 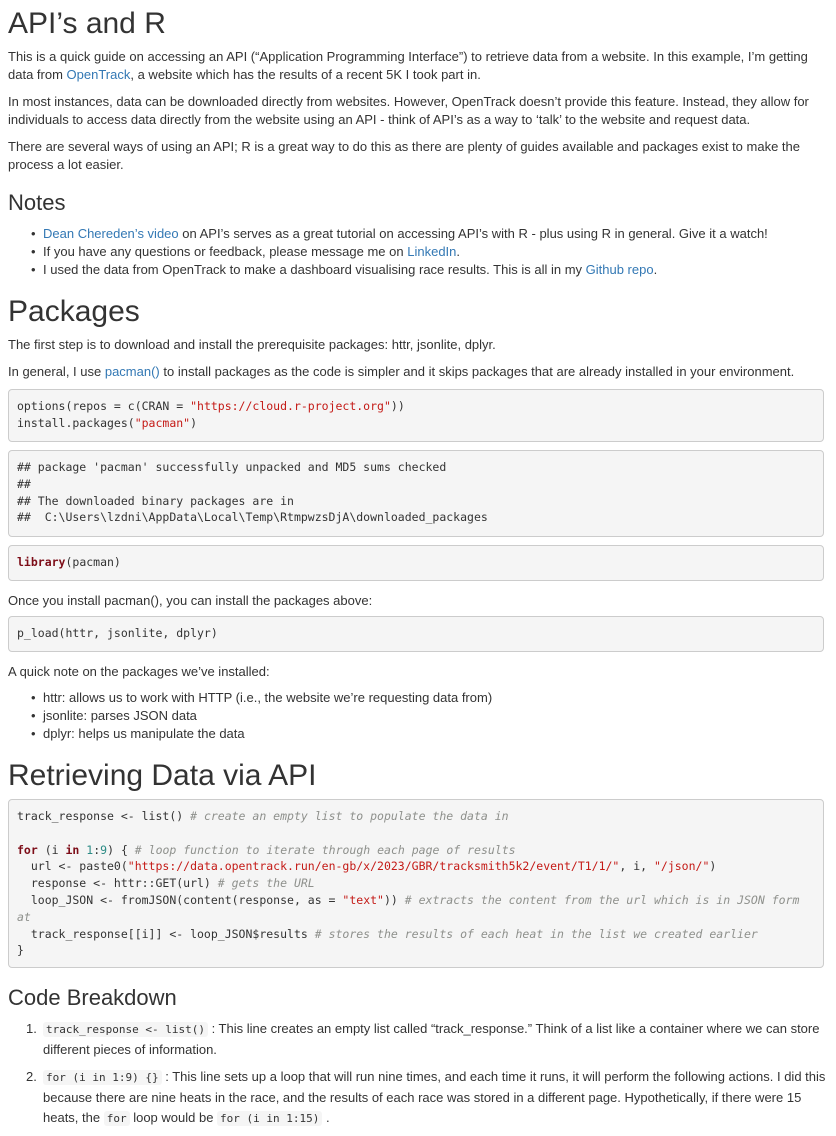 What do you see at coordinates (416, 634) in the screenshot?
I see `code-block-p-load: p_load(httr, jsonlite, dplyr)` at bounding box center [416, 634].